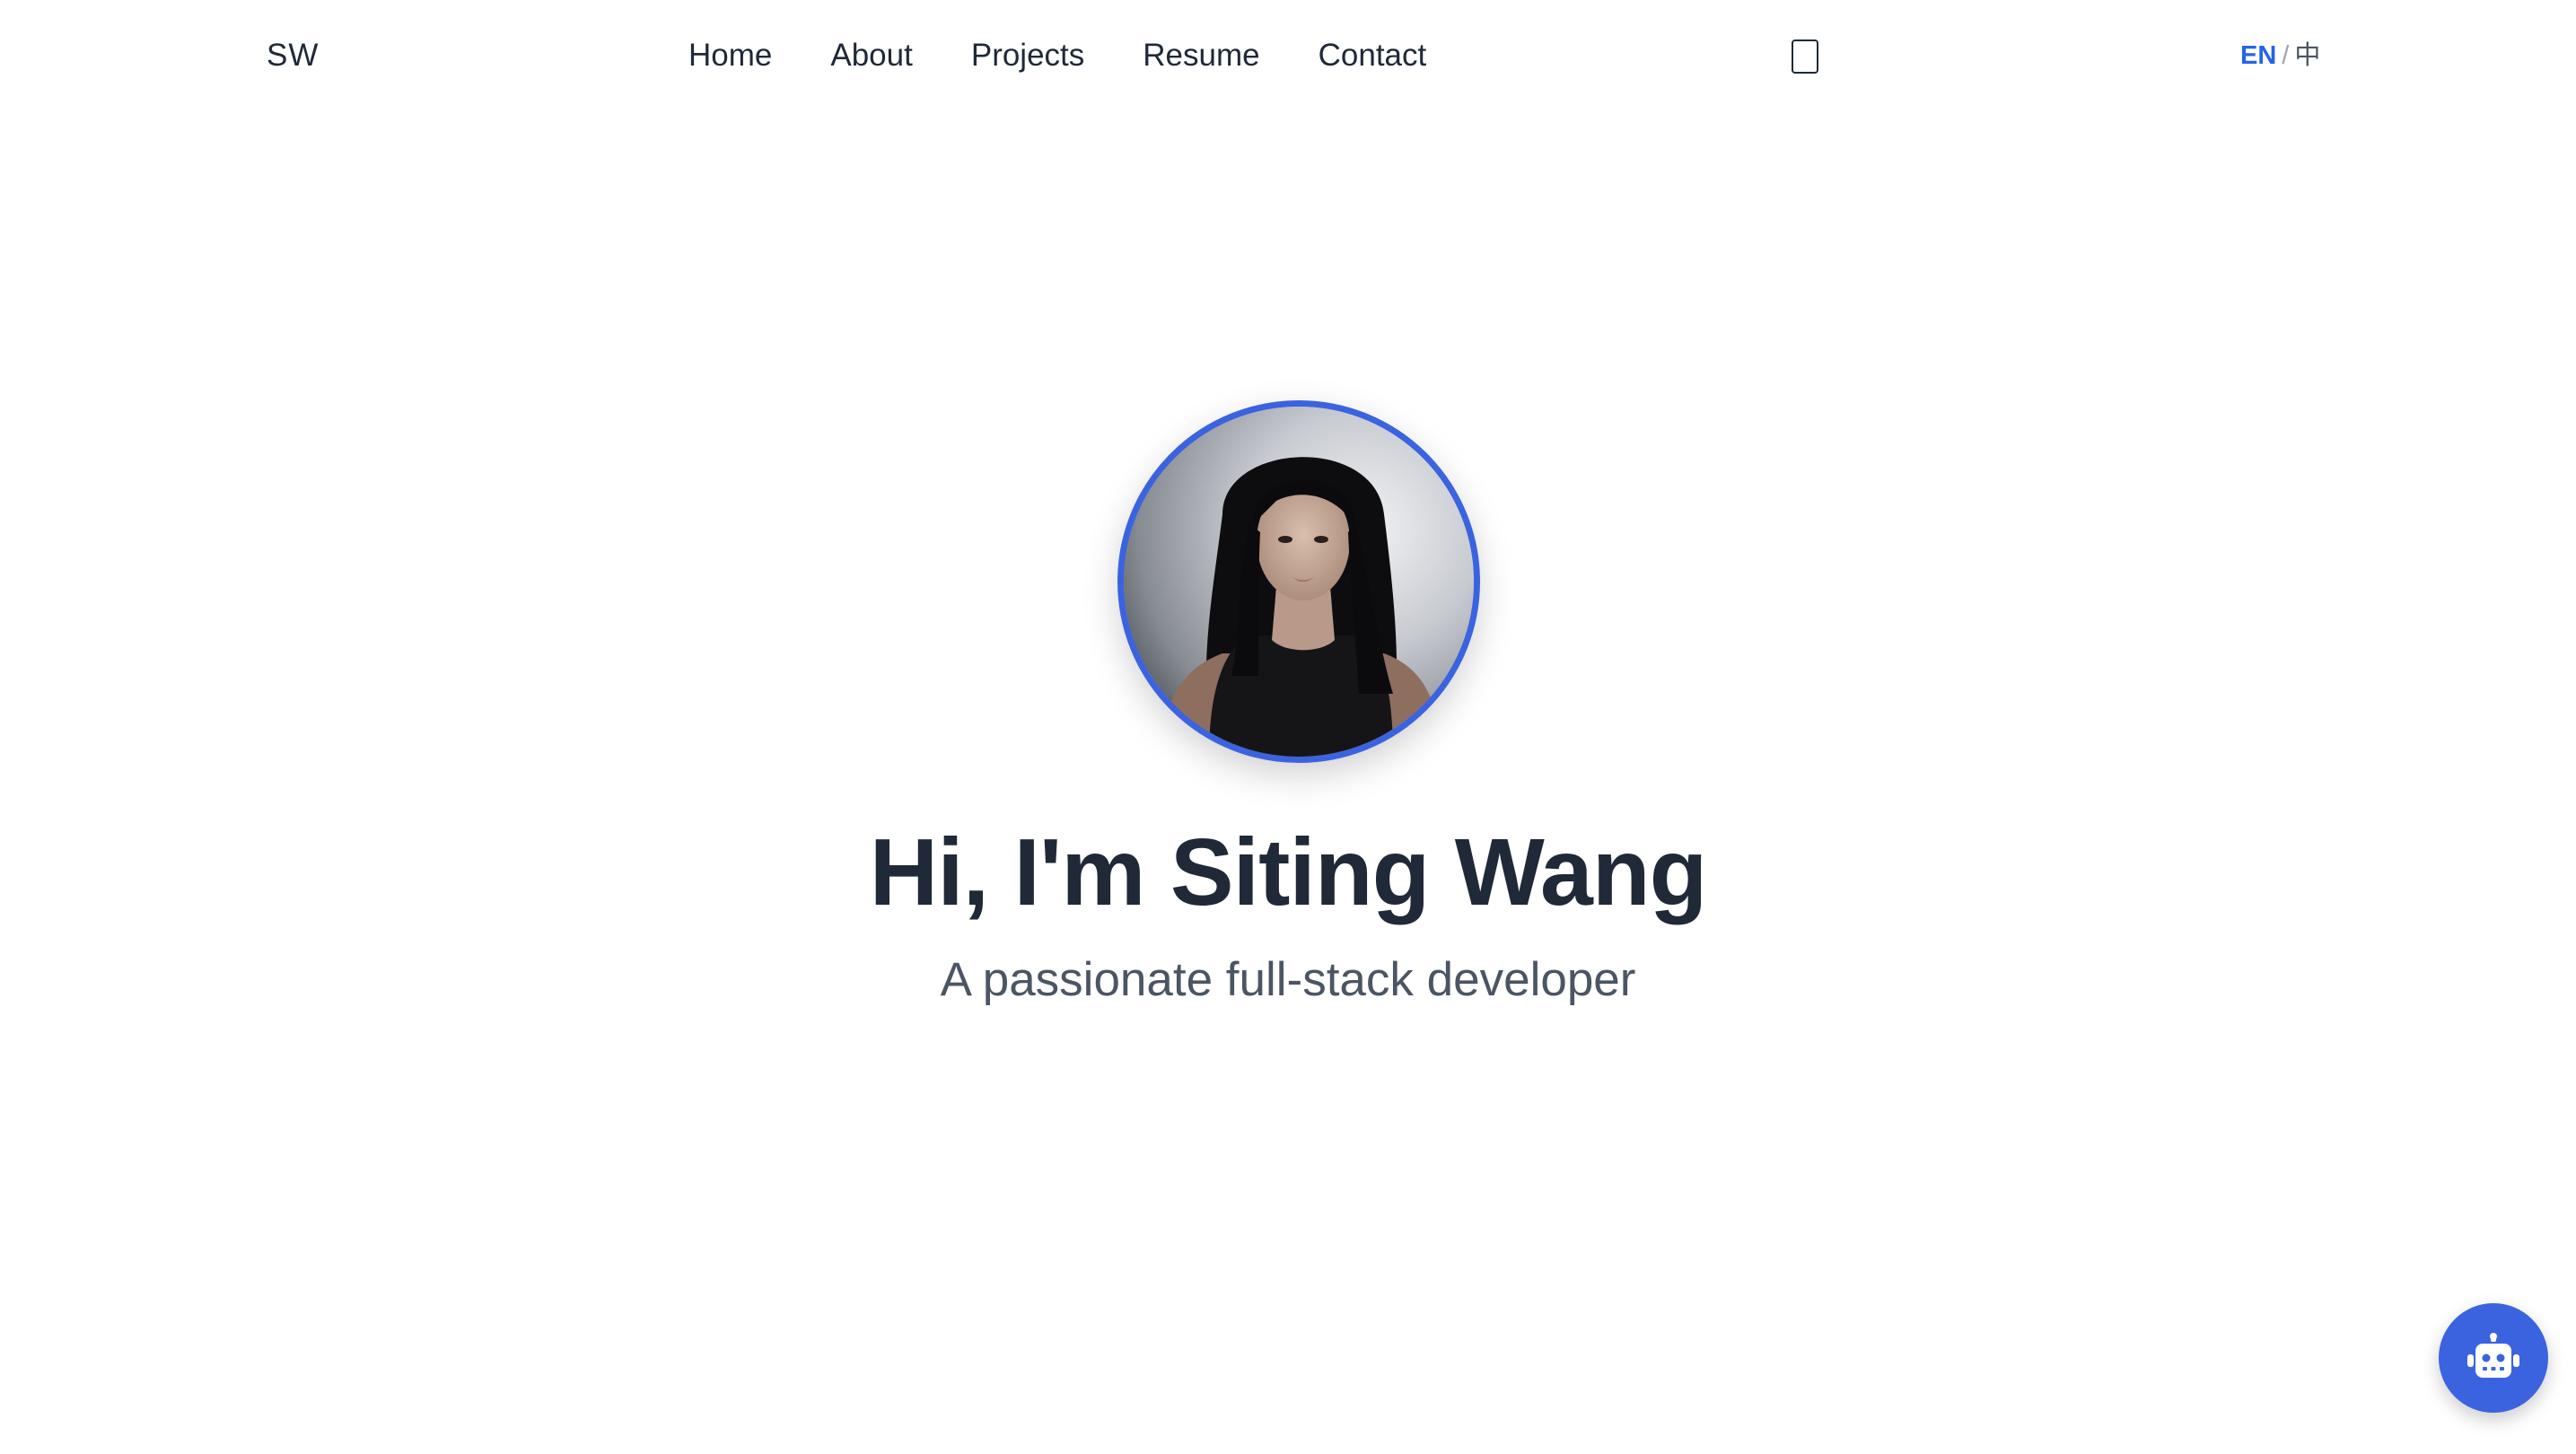  Describe the element at coordinates (2307, 55) in the screenshot. I see `language-zh-option: 中` at that location.